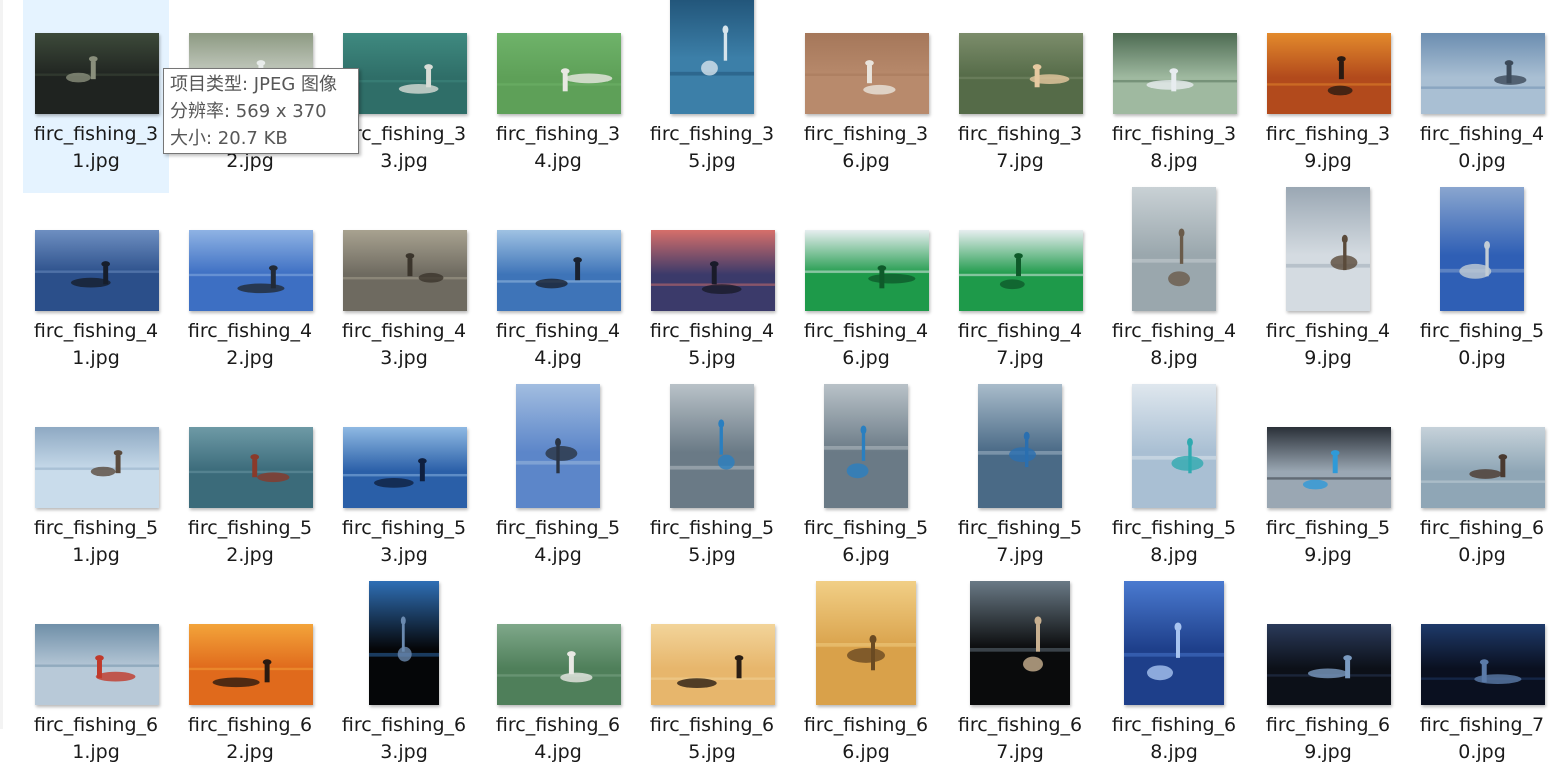  What do you see at coordinates (1482, 752) in the screenshot?
I see `file-name-line2: 0.jpg` at bounding box center [1482, 752].